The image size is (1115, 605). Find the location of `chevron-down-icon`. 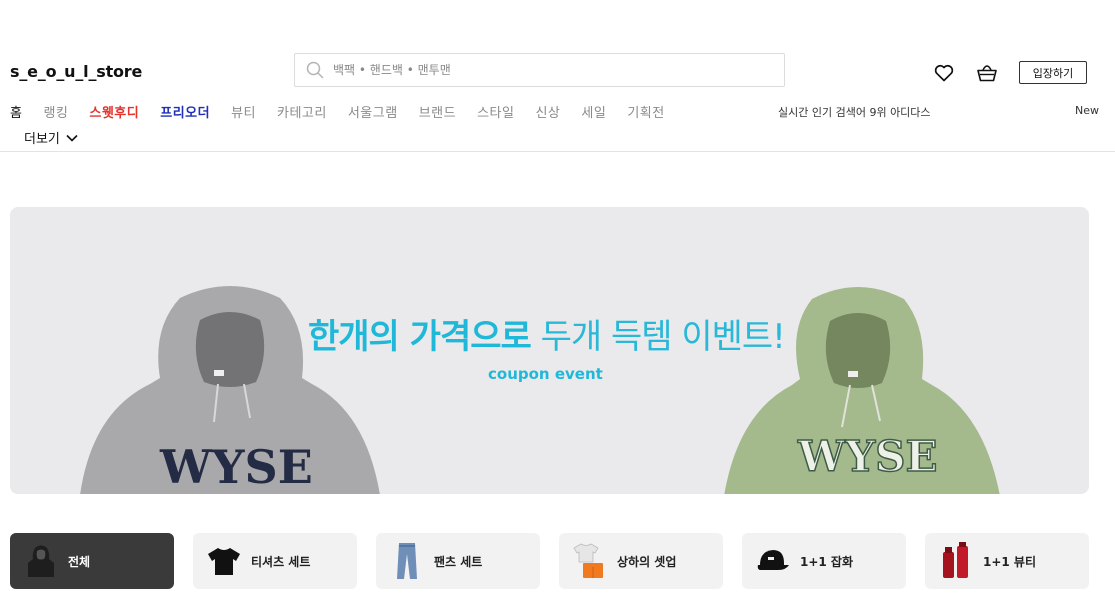

chevron-down-icon is located at coordinates (72, 138).